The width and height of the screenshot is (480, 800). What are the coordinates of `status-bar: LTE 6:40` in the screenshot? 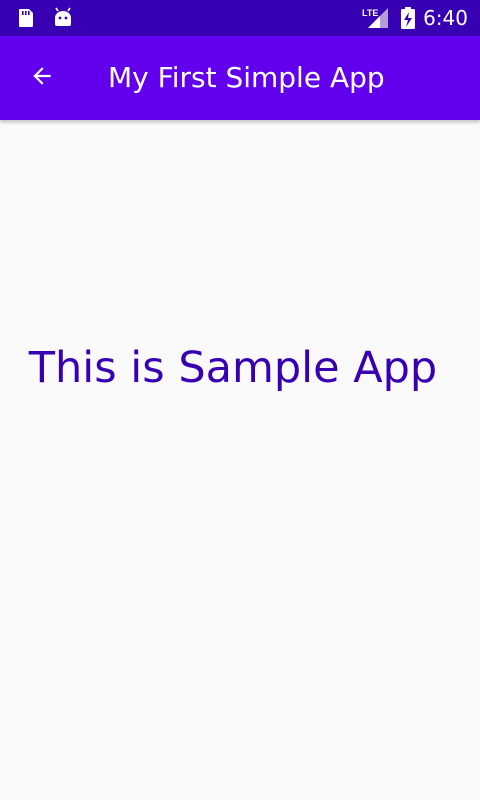 It's located at (240, 18).